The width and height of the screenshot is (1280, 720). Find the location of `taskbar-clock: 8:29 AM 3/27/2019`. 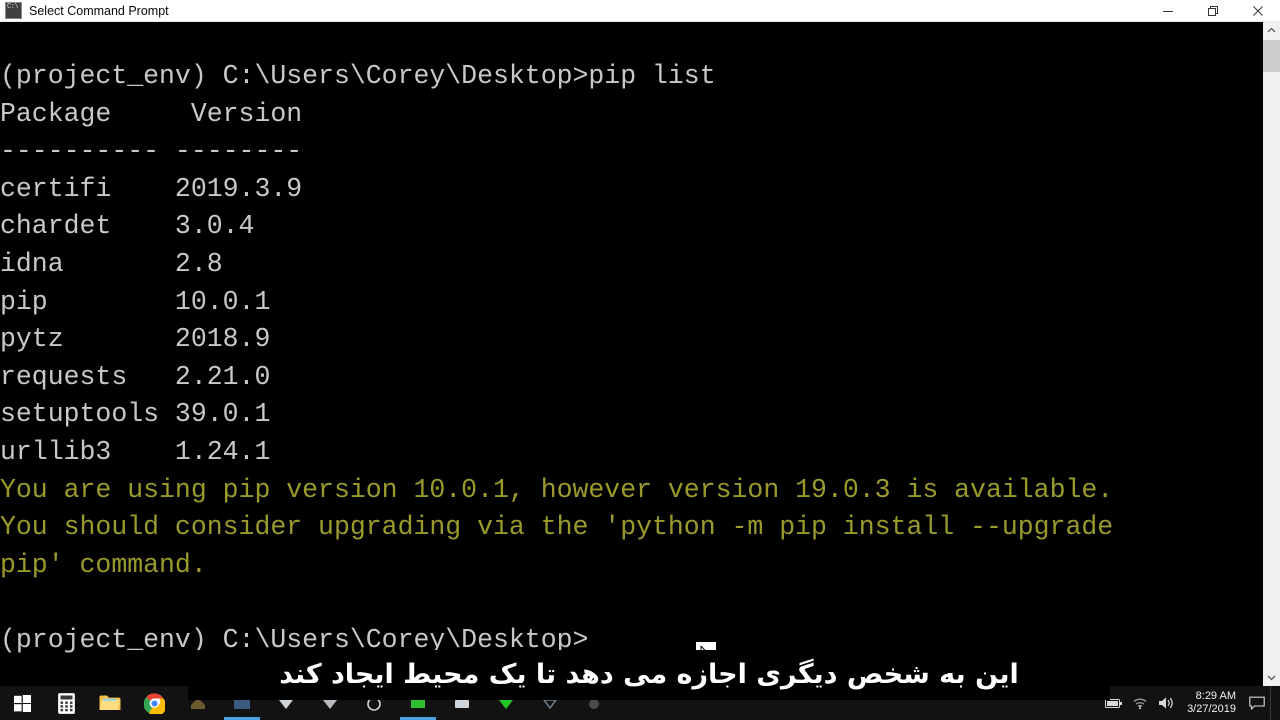

taskbar-clock: 8:29 AM 3/27/2019 is located at coordinates (1211, 703).